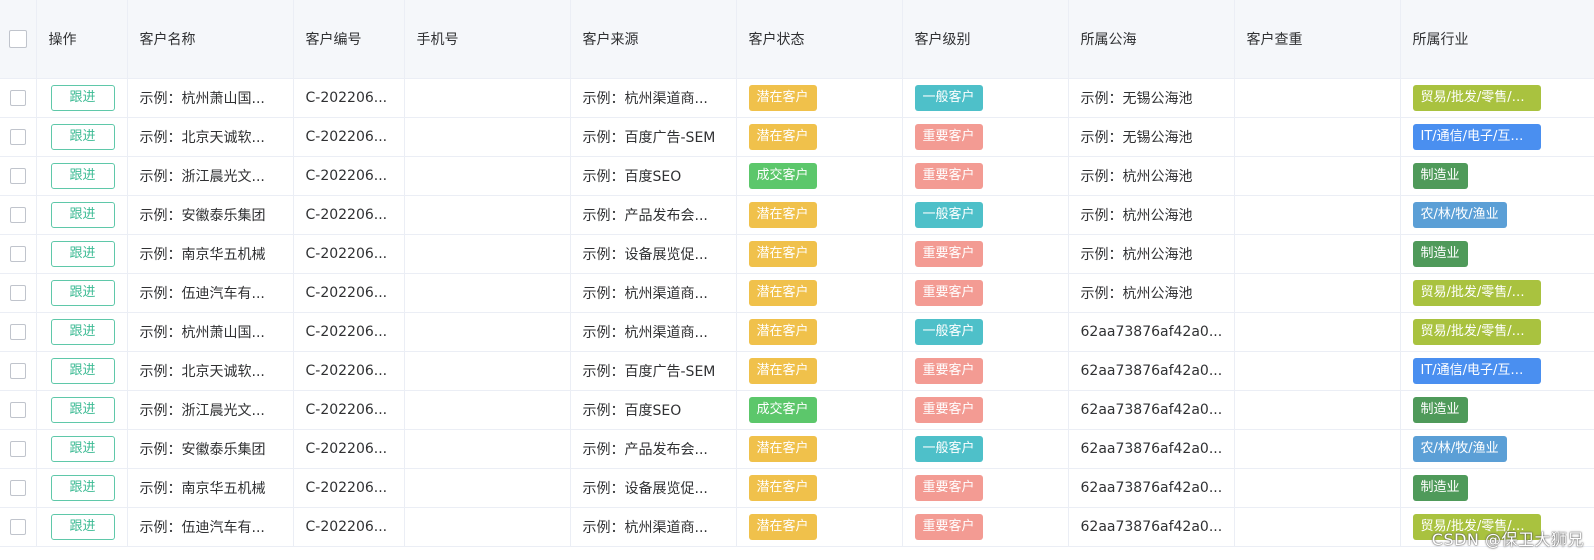 The height and width of the screenshot is (560, 1594). Describe the element at coordinates (487, 39) in the screenshot. I see `header-phone: 手机号` at that location.